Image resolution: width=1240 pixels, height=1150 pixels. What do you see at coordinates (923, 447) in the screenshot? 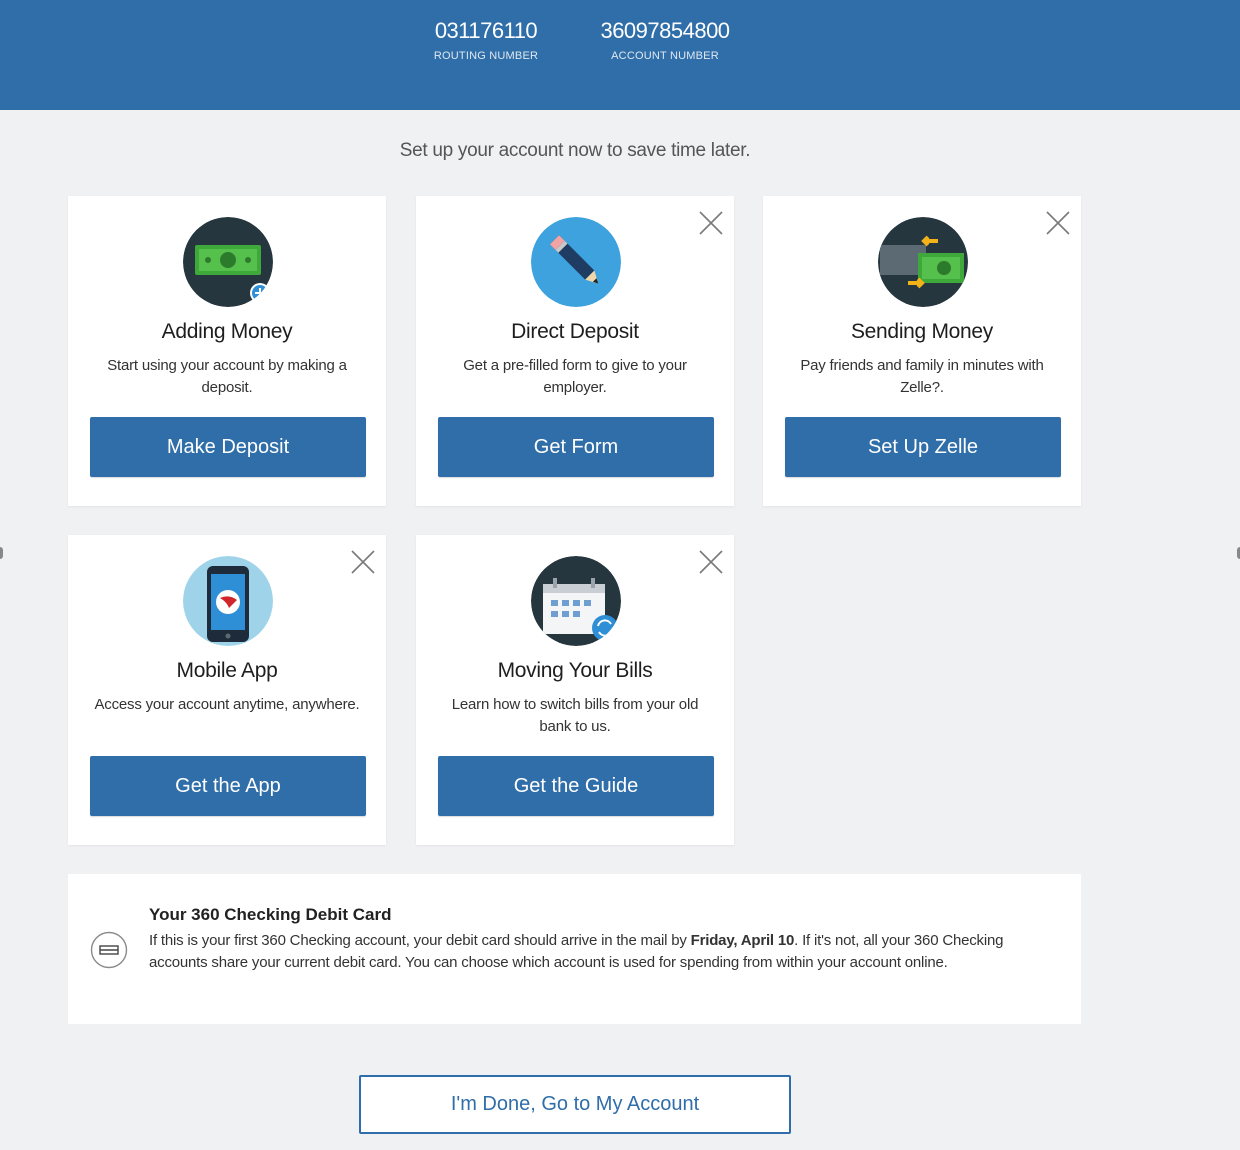
I see `set-up-zelle-button: Set Up Zelle` at bounding box center [923, 447].